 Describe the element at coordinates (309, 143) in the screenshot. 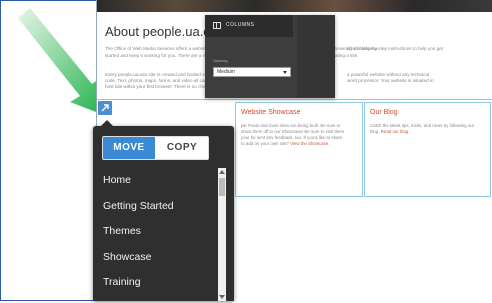

I see `showcase-link: View the Showcase.` at that location.